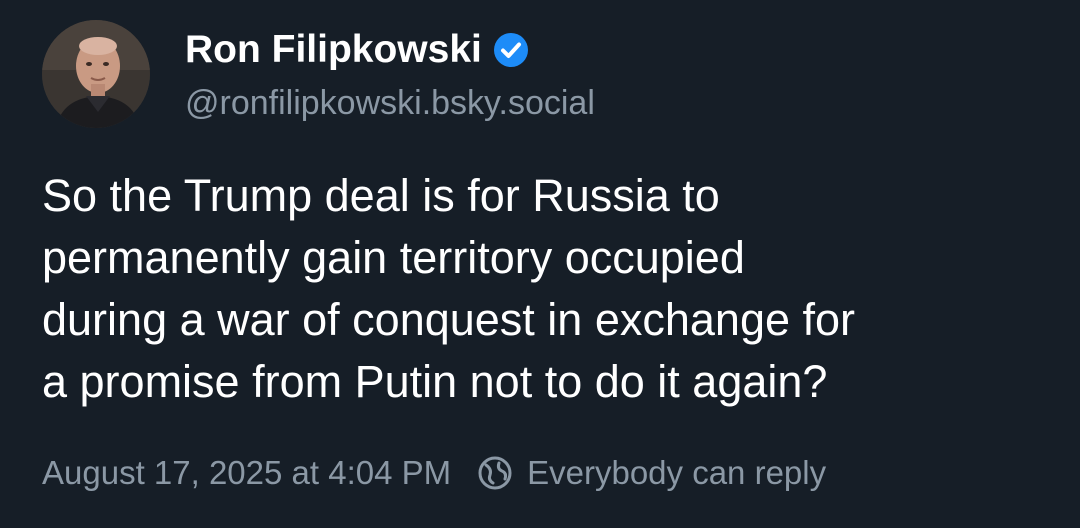  I want to click on avatar-photo-icon, so click(96, 74).